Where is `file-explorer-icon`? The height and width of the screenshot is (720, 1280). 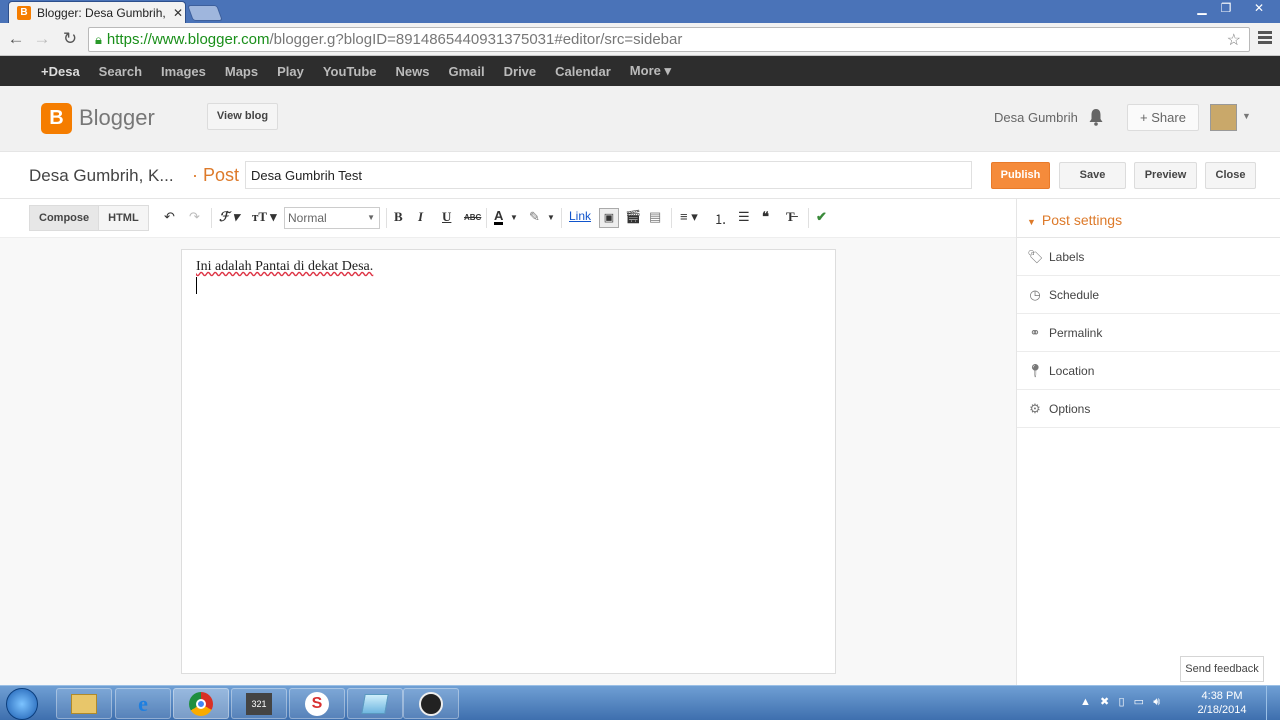 file-explorer-icon is located at coordinates (84, 703).